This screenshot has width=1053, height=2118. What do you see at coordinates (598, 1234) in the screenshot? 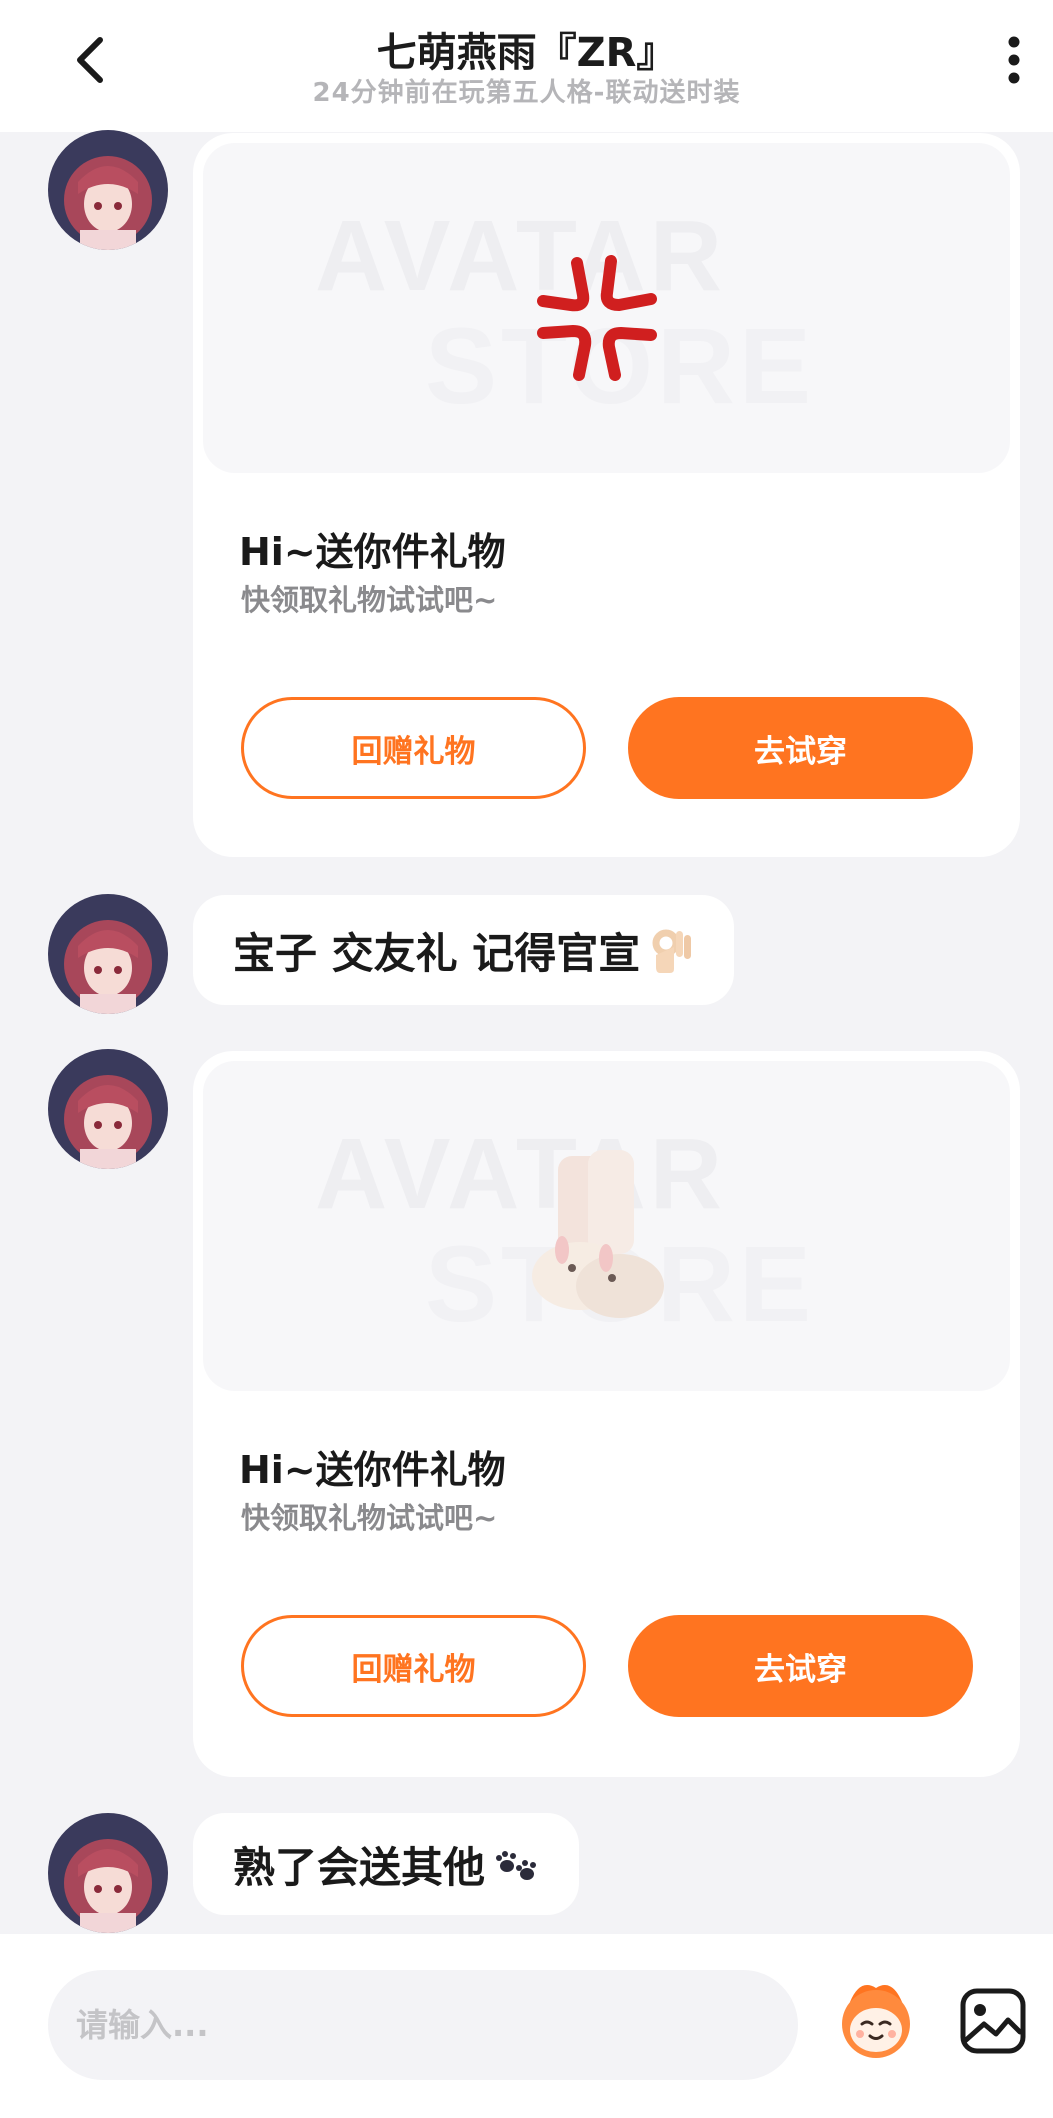
I see `bunny-slipper-socks-icon` at bounding box center [598, 1234].